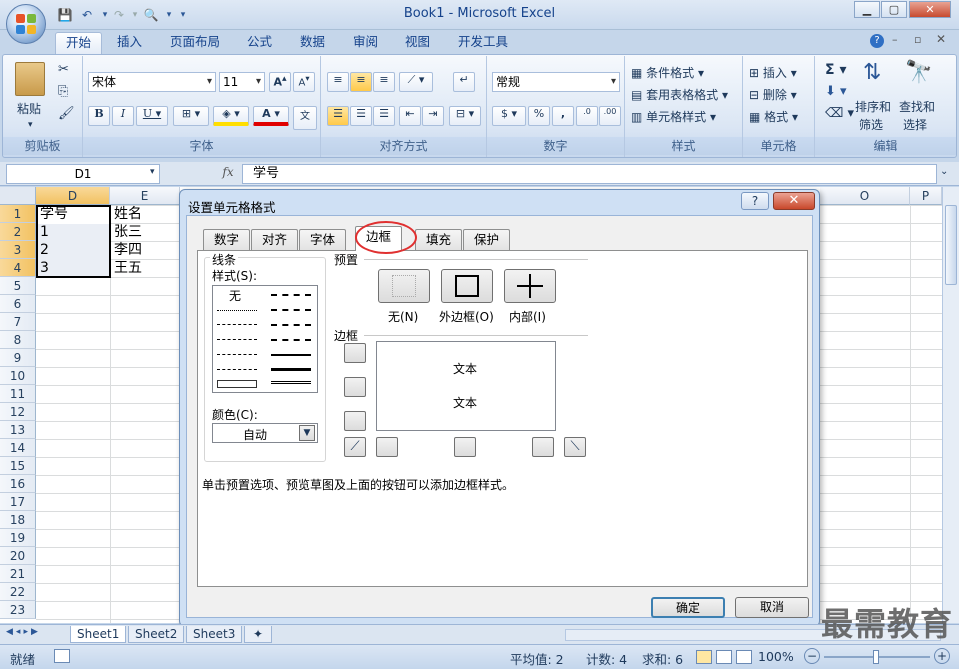 Image resolution: width=959 pixels, height=669 pixels. What do you see at coordinates (704, 657) in the screenshot?
I see `normal-view-icon` at bounding box center [704, 657].